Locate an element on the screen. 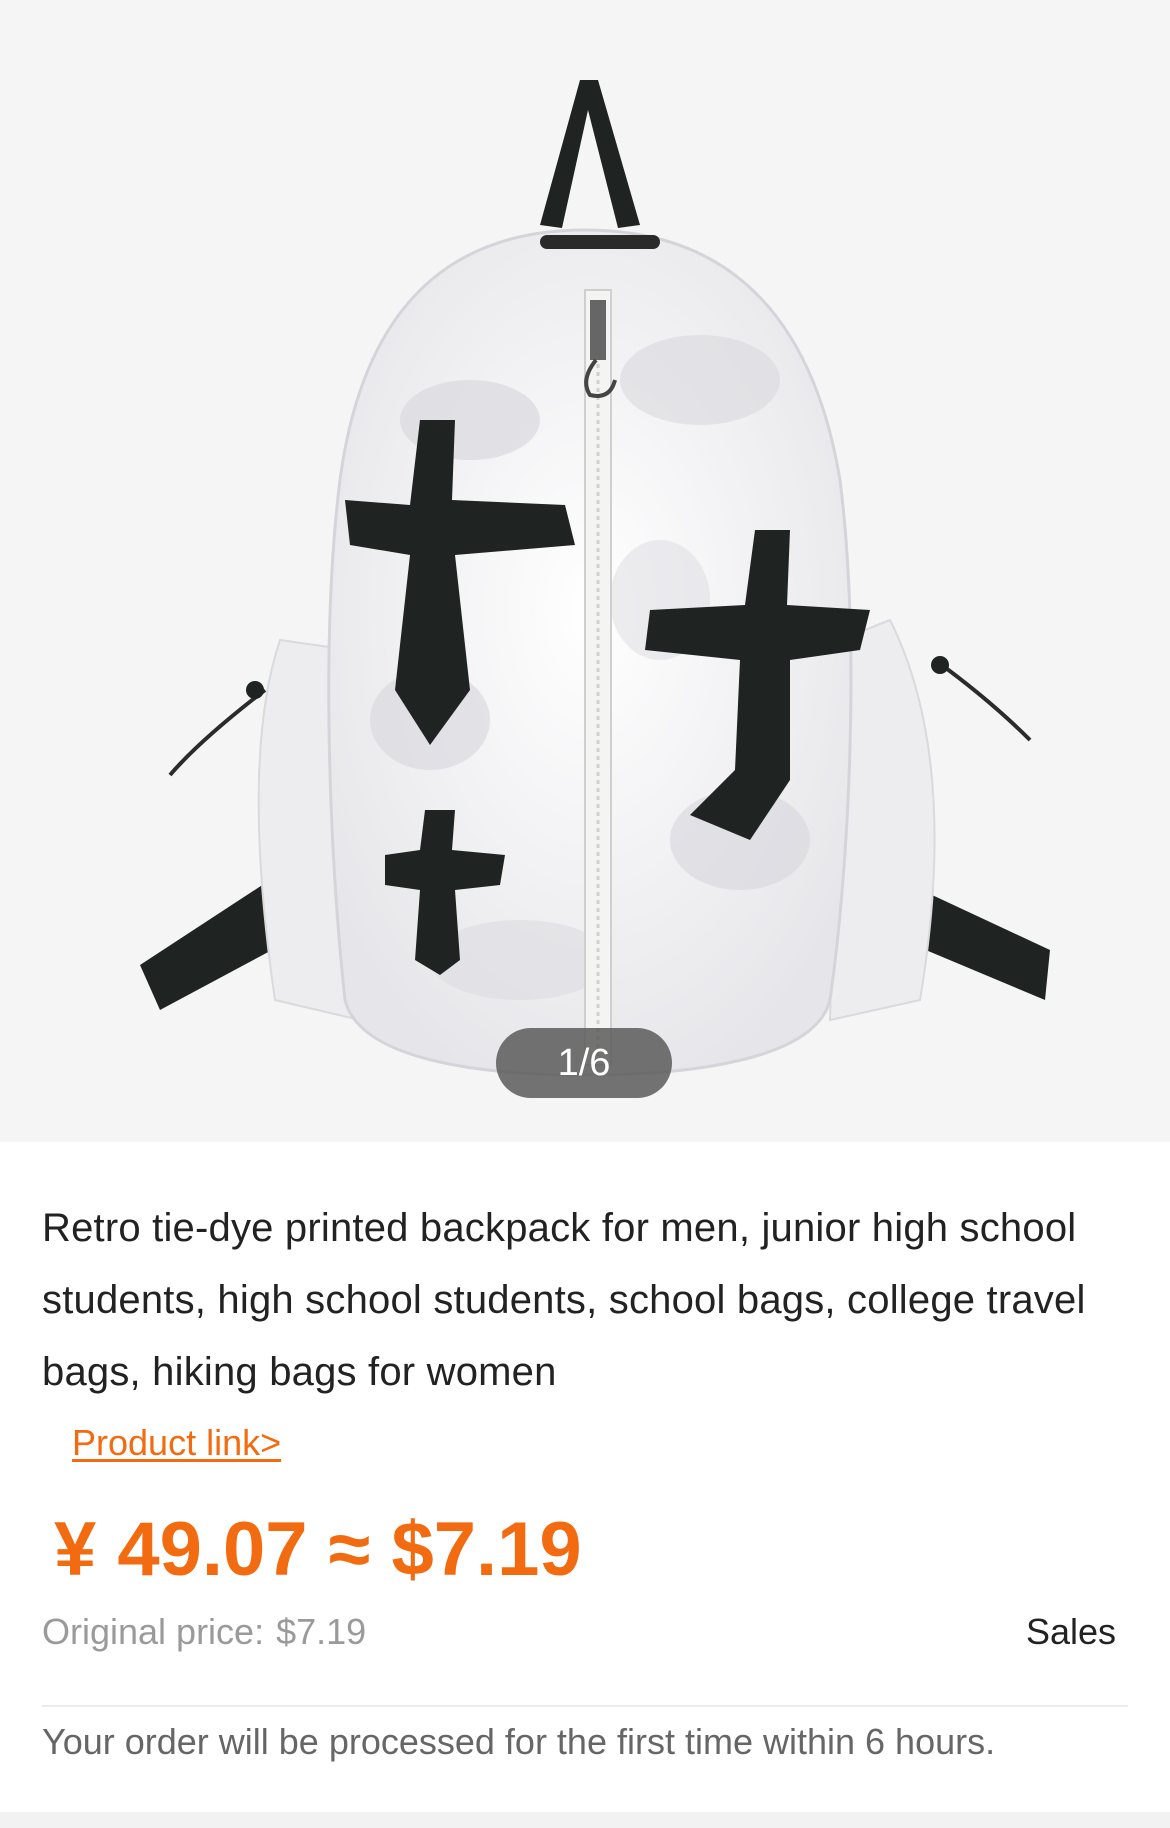 This screenshot has width=1170, height=1828. image-pager-indicator: 1/6 is located at coordinates (584, 1063).